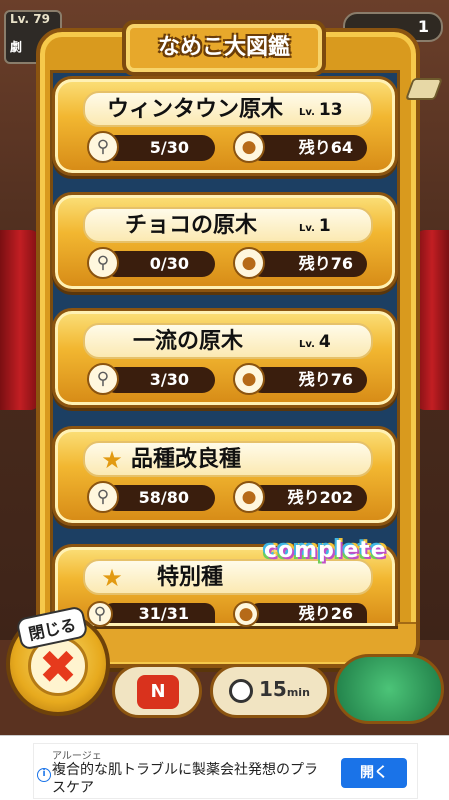 Image resolution: width=449 pixels, height=800 pixels. I want to click on found-value: 0/30, so click(169, 263).